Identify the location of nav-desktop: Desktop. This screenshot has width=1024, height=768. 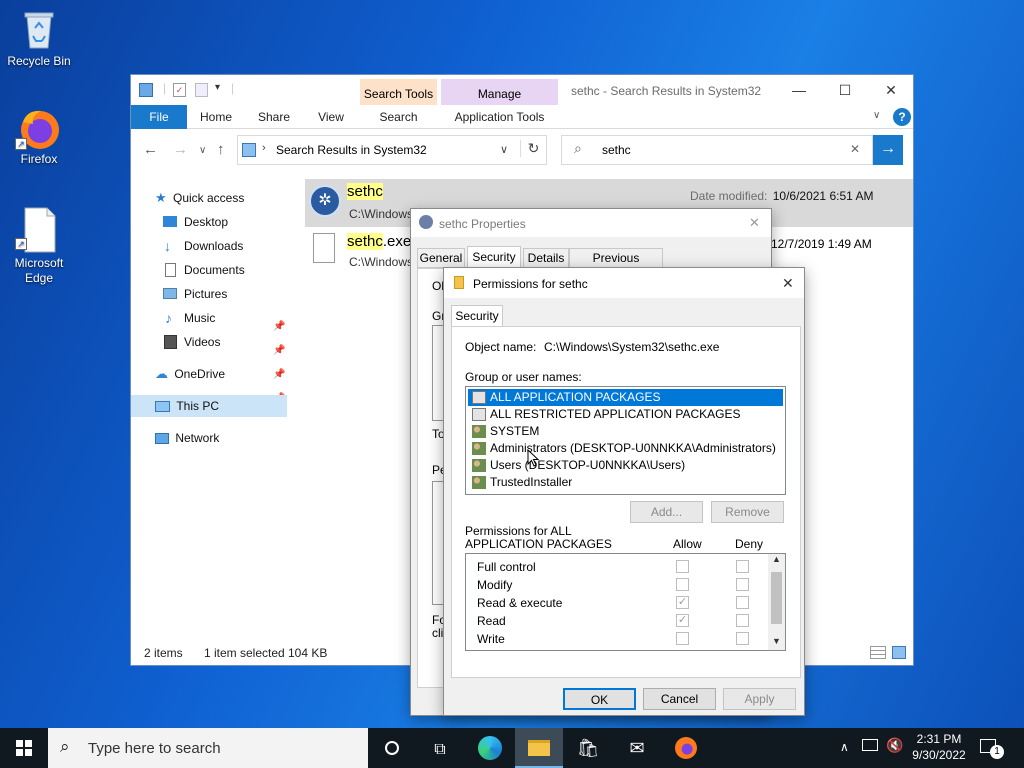
(228, 222).